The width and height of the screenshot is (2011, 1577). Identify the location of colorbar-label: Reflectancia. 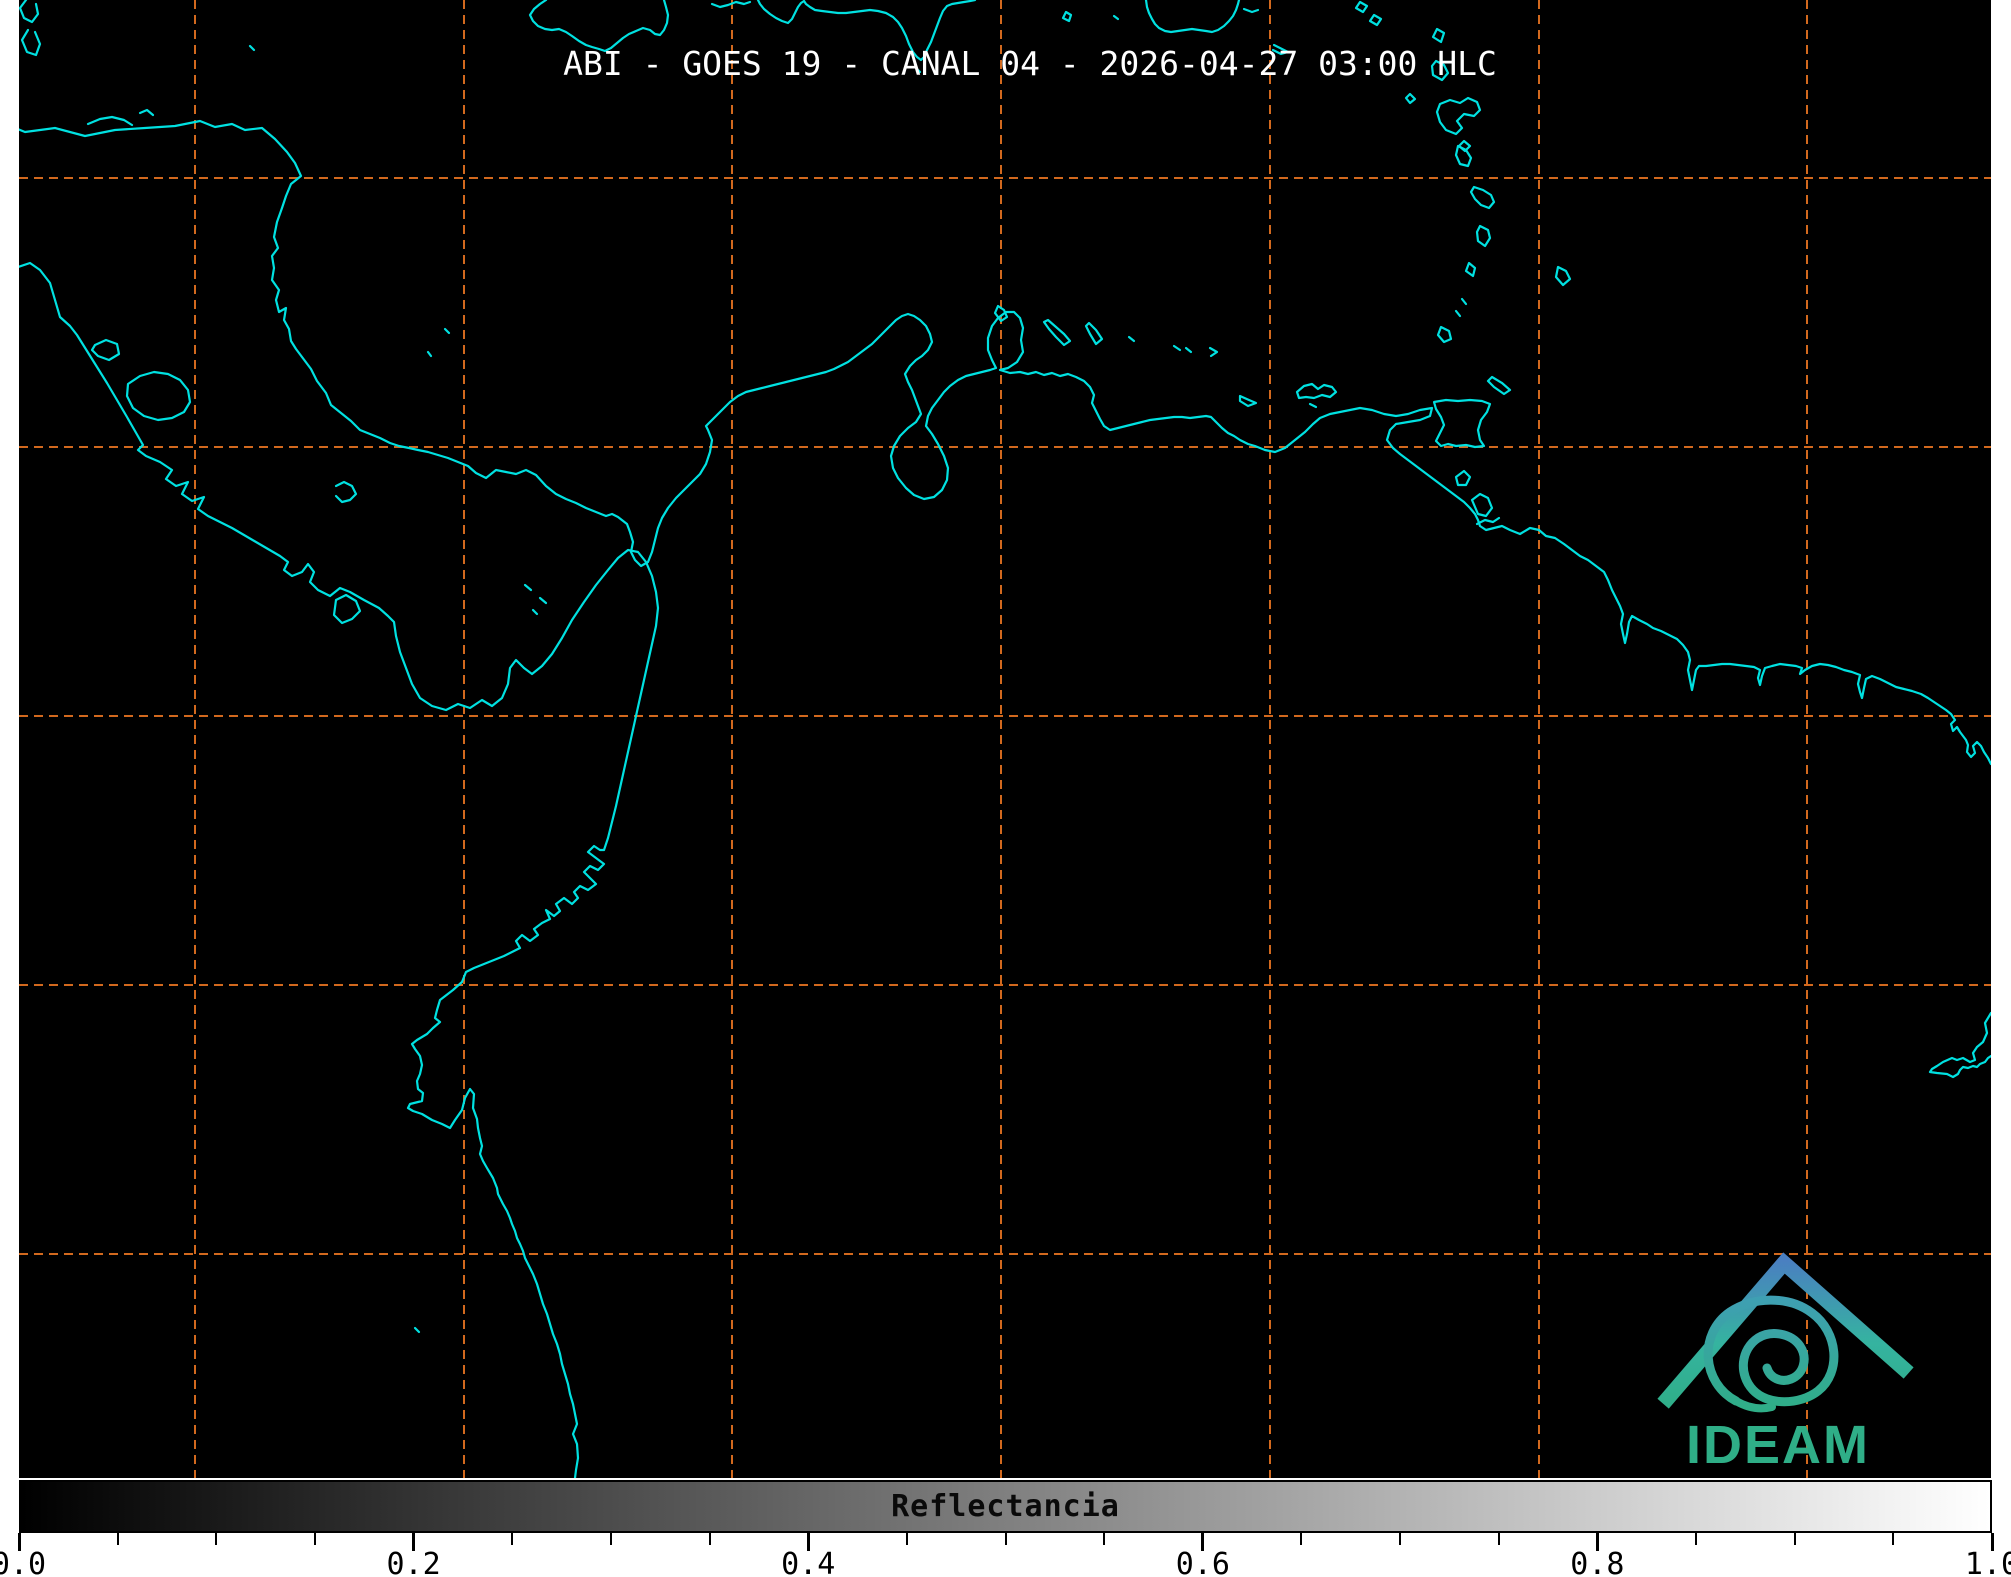
(1005, 1506).